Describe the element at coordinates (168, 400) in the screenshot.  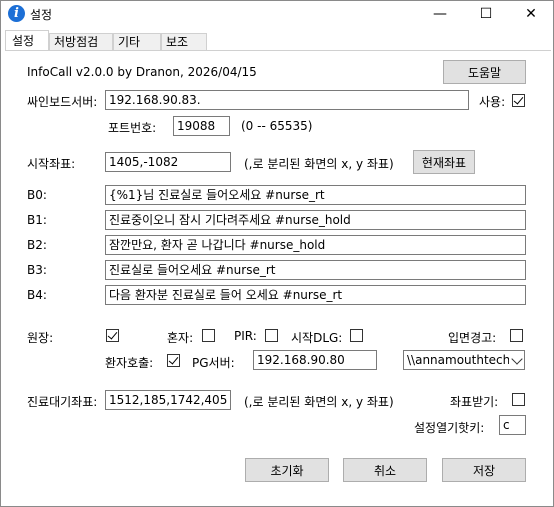
I see `waiting-coord-field: 1512,185,1742,405` at that location.